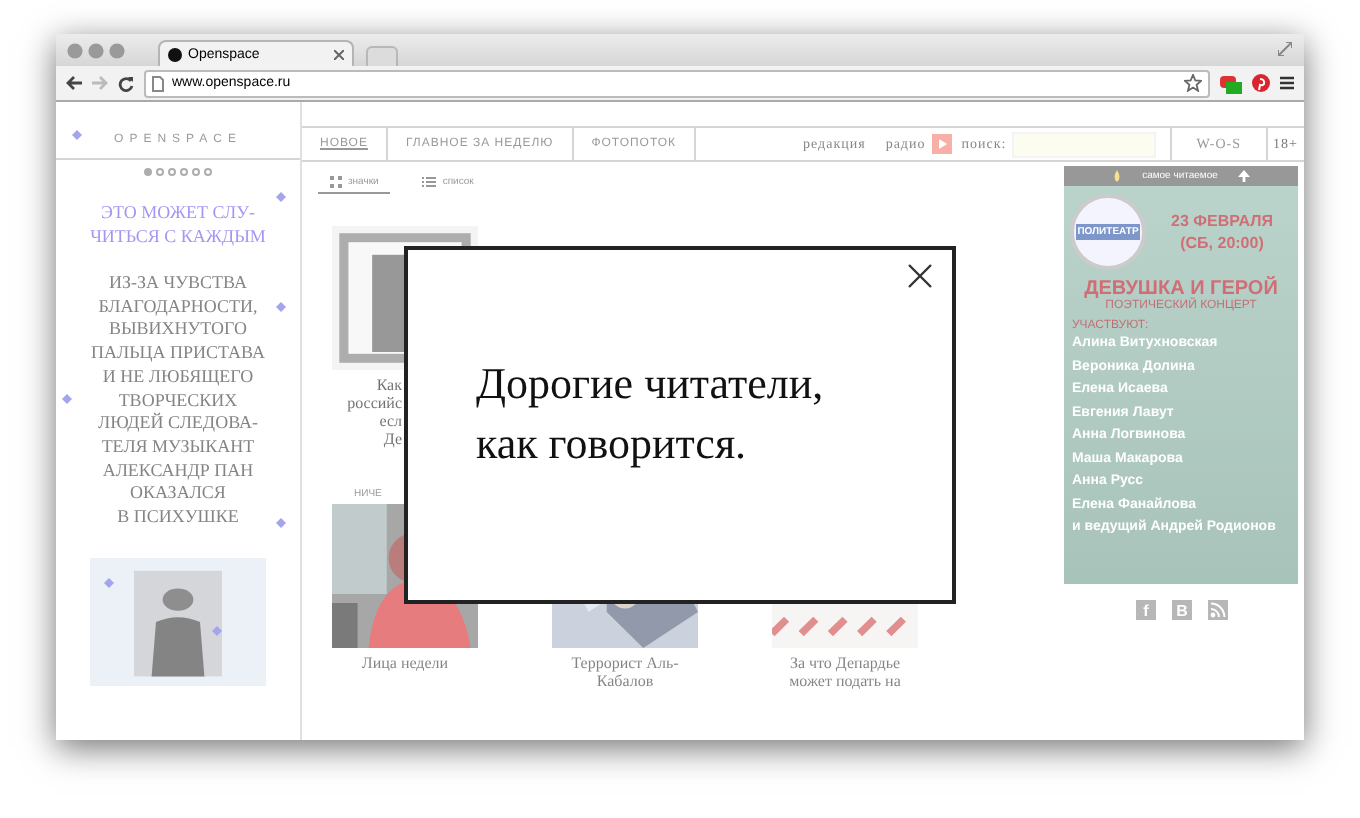 This screenshot has height=818, width=1360. What do you see at coordinates (651, 414) in the screenshot?
I see `modal-message: Дорогие читатели, как говорится.` at bounding box center [651, 414].